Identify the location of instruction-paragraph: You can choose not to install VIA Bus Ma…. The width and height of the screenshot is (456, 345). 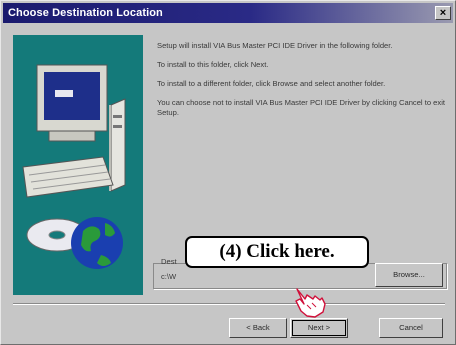
(301, 107).